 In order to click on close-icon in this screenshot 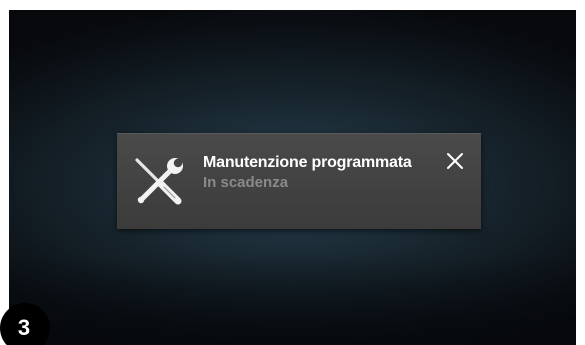, I will do `click(455, 161)`.